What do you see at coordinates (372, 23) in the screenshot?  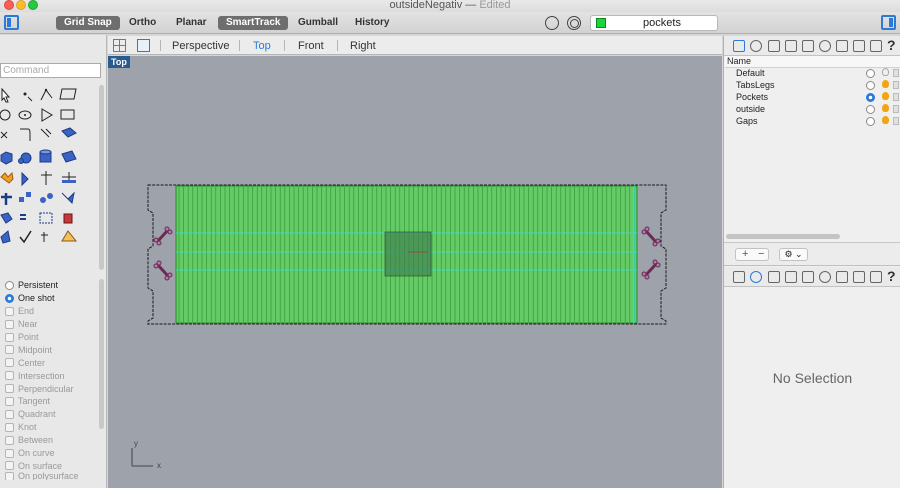 I see `history-button: History` at bounding box center [372, 23].